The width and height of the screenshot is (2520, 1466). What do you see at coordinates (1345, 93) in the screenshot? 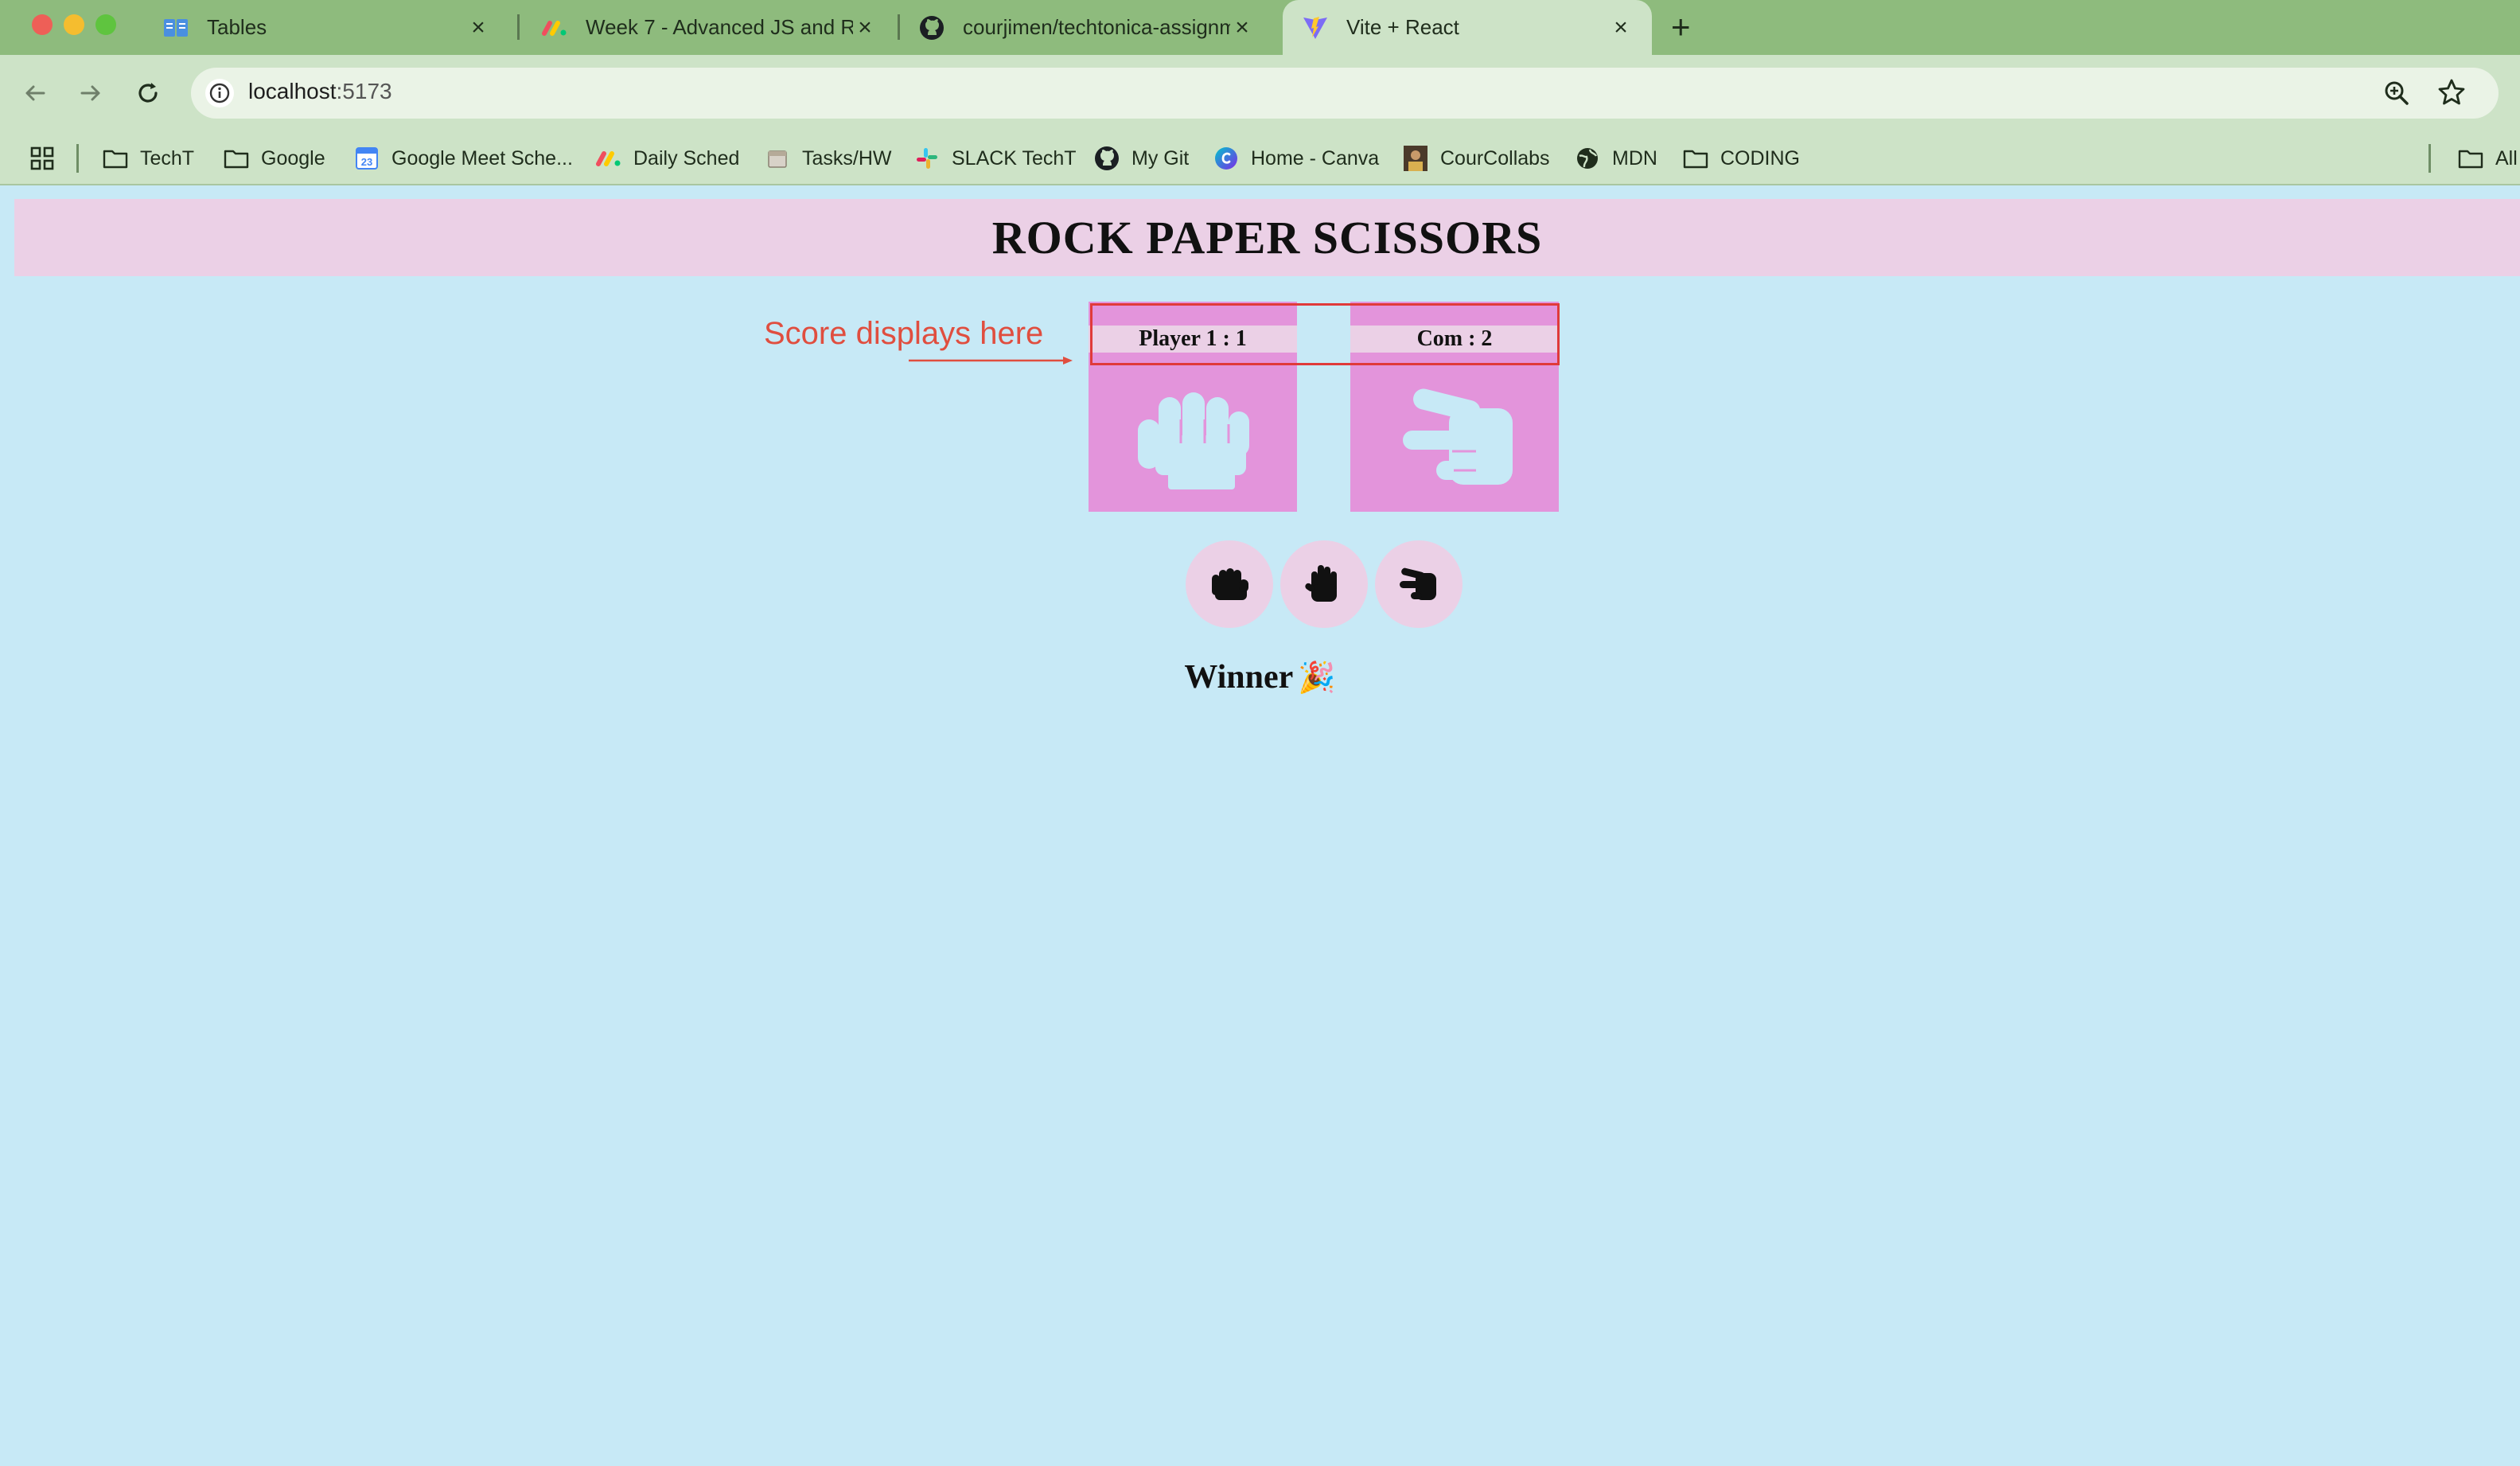
I see `address-bar: localhost:5173` at bounding box center [1345, 93].